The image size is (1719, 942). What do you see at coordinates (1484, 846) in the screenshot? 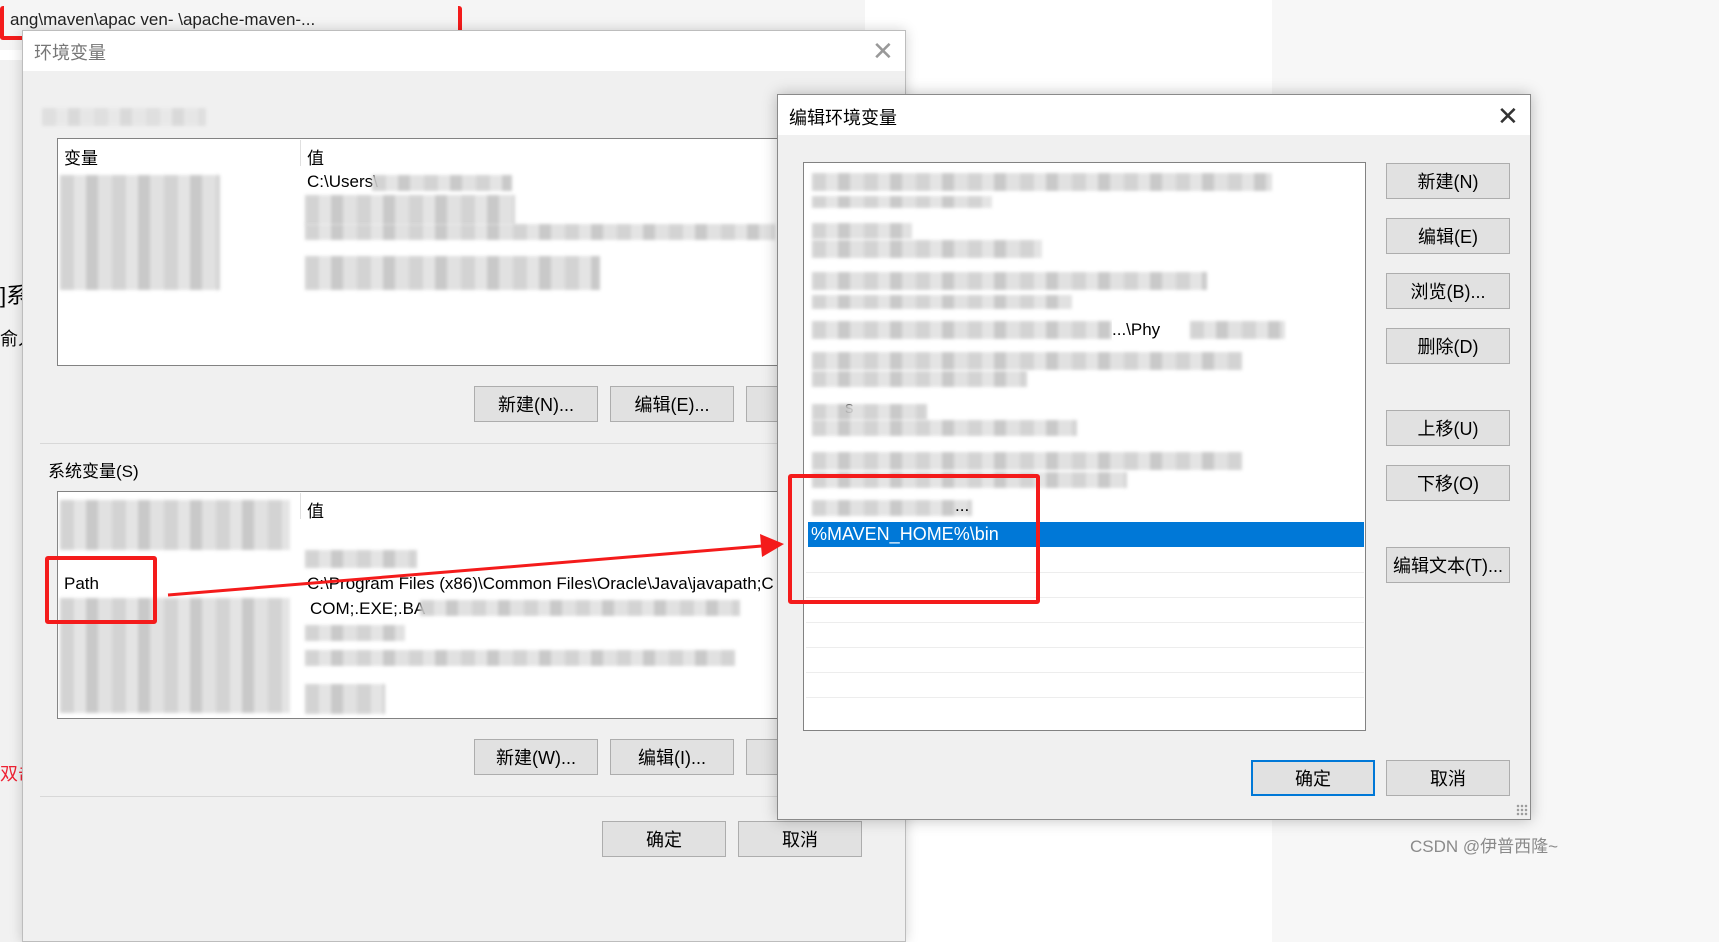
I see `watermark: CSDN @伊普西隆~` at bounding box center [1484, 846].